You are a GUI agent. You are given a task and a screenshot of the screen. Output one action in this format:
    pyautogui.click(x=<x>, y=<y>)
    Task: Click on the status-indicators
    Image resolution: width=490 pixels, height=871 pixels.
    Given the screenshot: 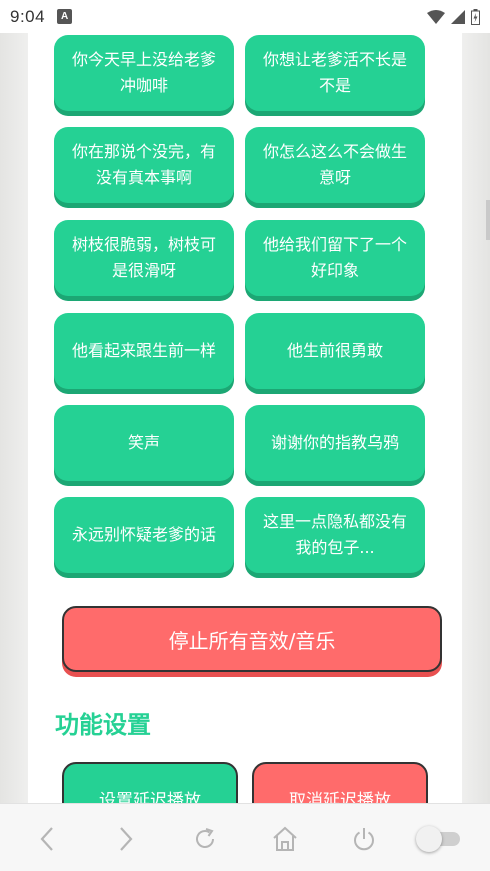 What is the action you would take?
    pyautogui.click(x=453, y=16)
    